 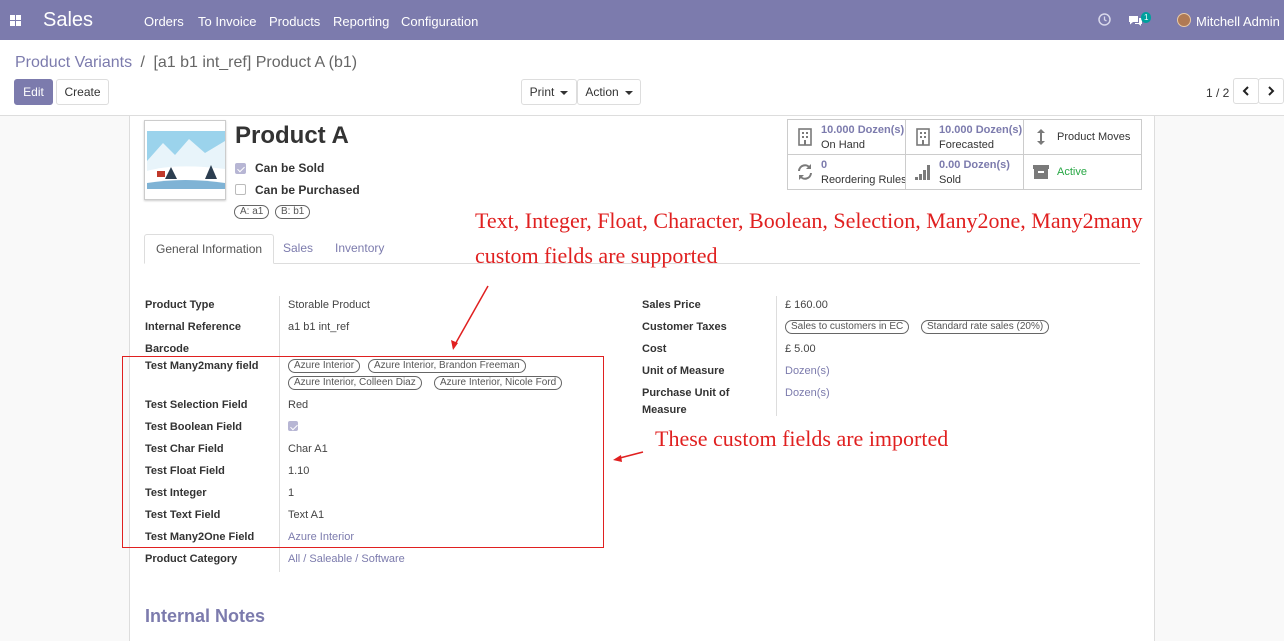 I want to click on user-name: Mitchell Admin, so click(x=1238, y=21).